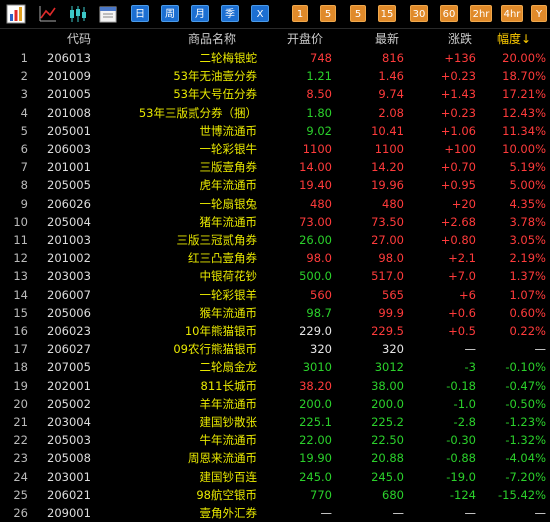  What do you see at coordinates (200, 13) in the screenshot?
I see `period-month-button: 月` at bounding box center [200, 13].